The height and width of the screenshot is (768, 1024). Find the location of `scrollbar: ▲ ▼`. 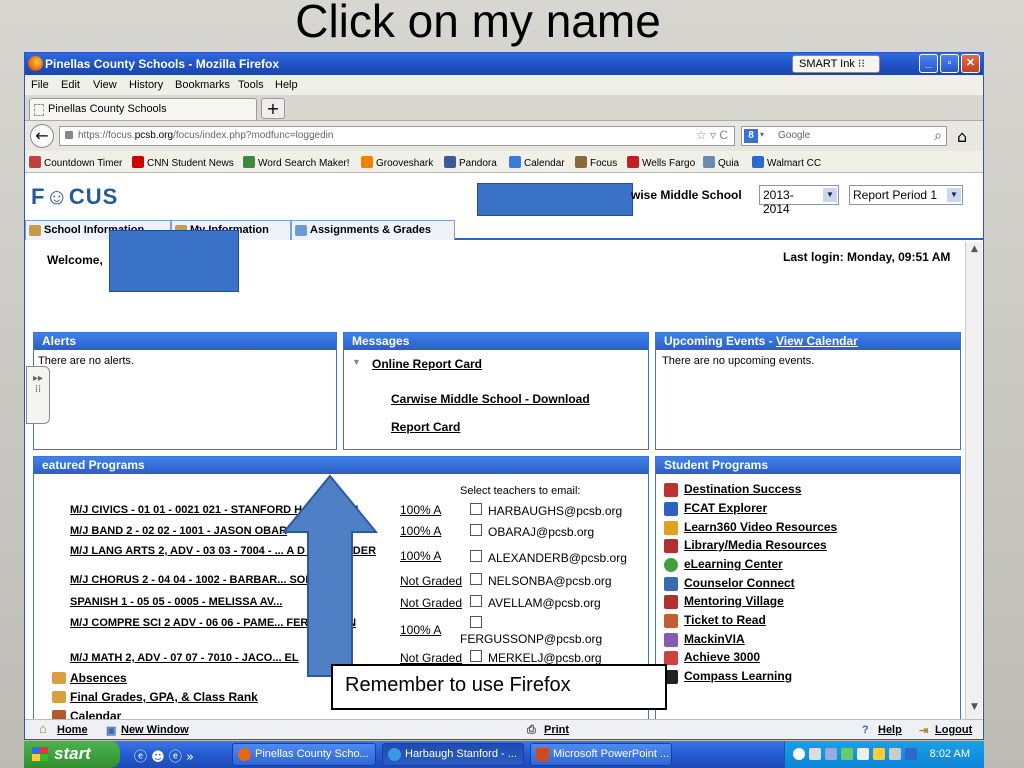

scrollbar: ▲ ▼ is located at coordinates (973, 480).